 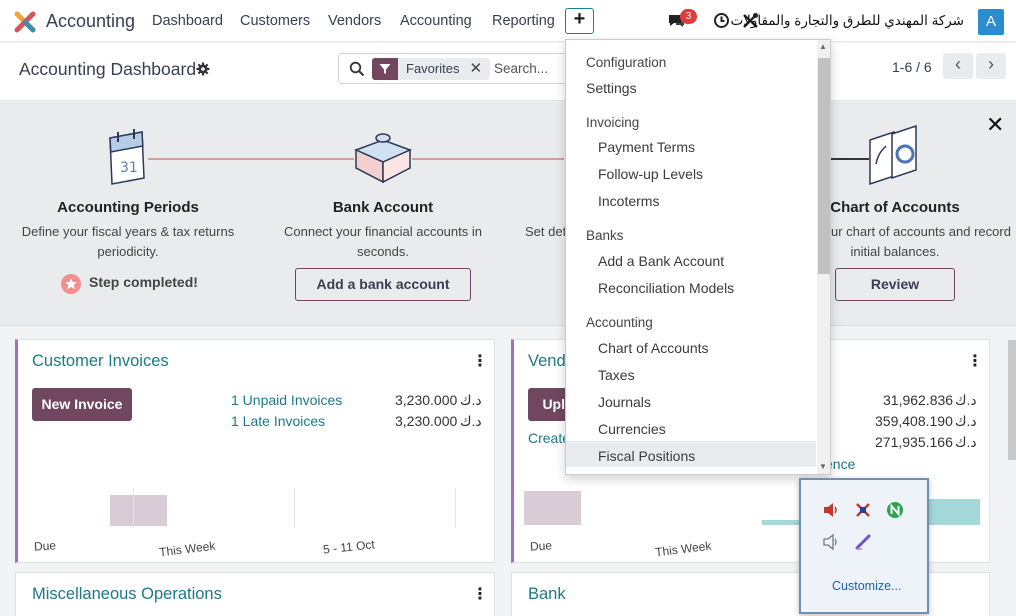 I want to click on page-title: Accounting Dashboard, so click(x=108, y=69).